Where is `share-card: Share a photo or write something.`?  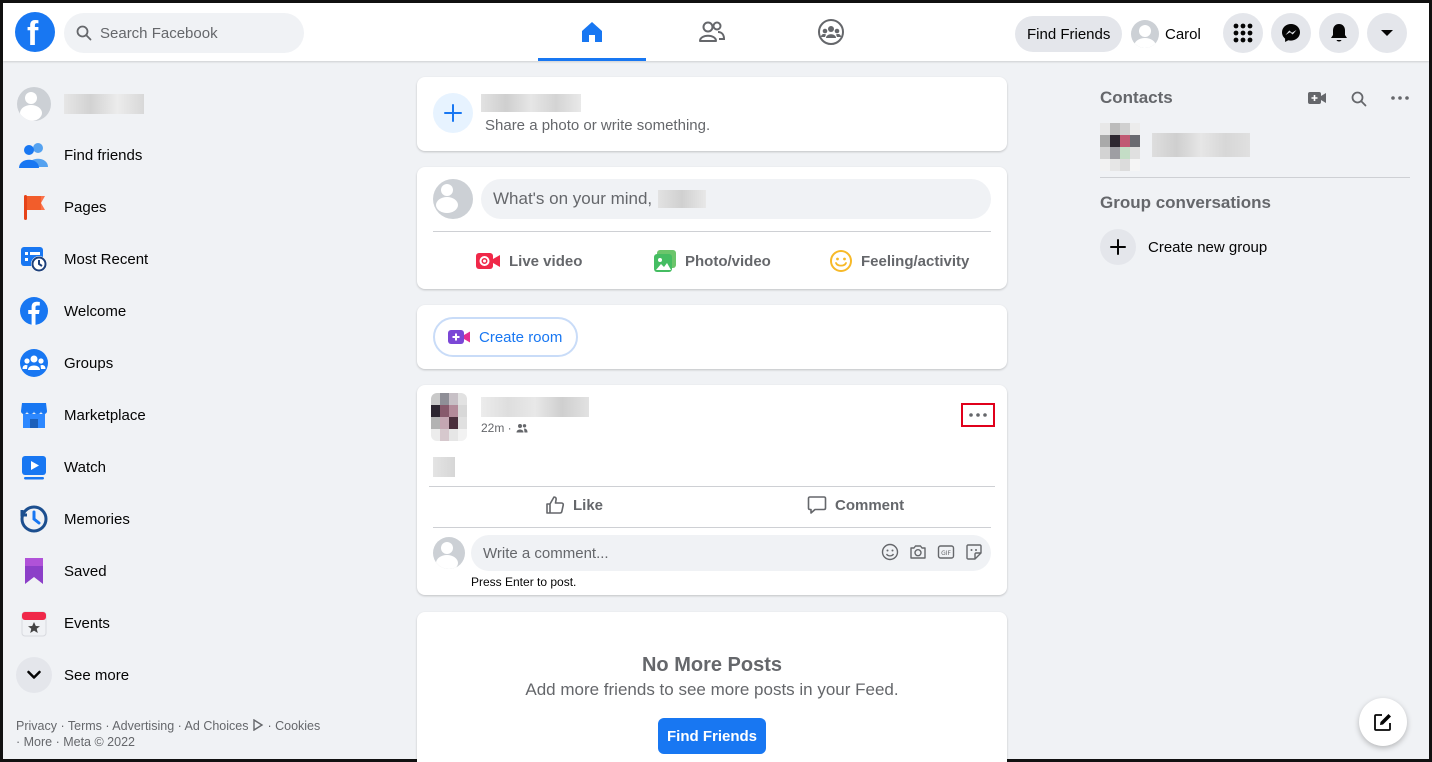 share-card: Share a photo or write something. is located at coordinates (712, 114).